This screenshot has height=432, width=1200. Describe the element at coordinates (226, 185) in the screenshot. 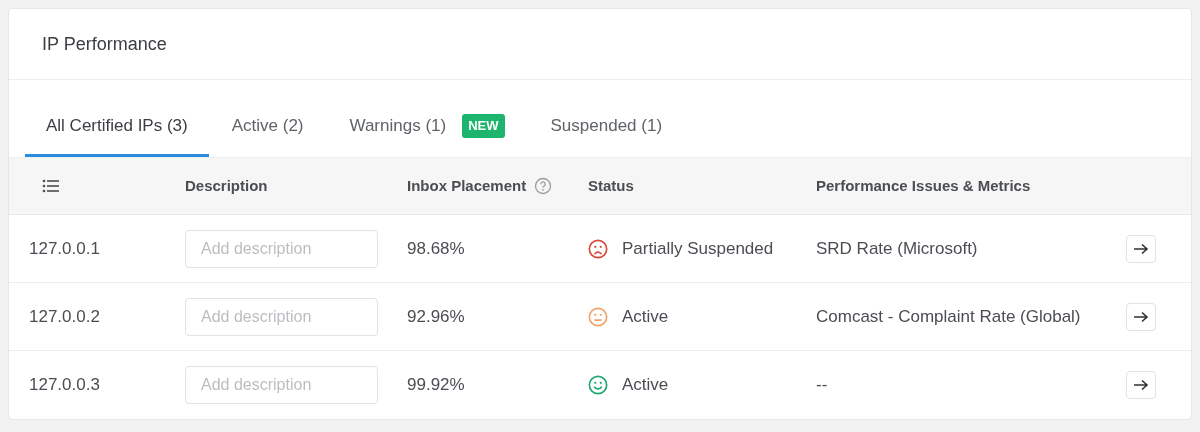

I see `column-header: Description` at that location.